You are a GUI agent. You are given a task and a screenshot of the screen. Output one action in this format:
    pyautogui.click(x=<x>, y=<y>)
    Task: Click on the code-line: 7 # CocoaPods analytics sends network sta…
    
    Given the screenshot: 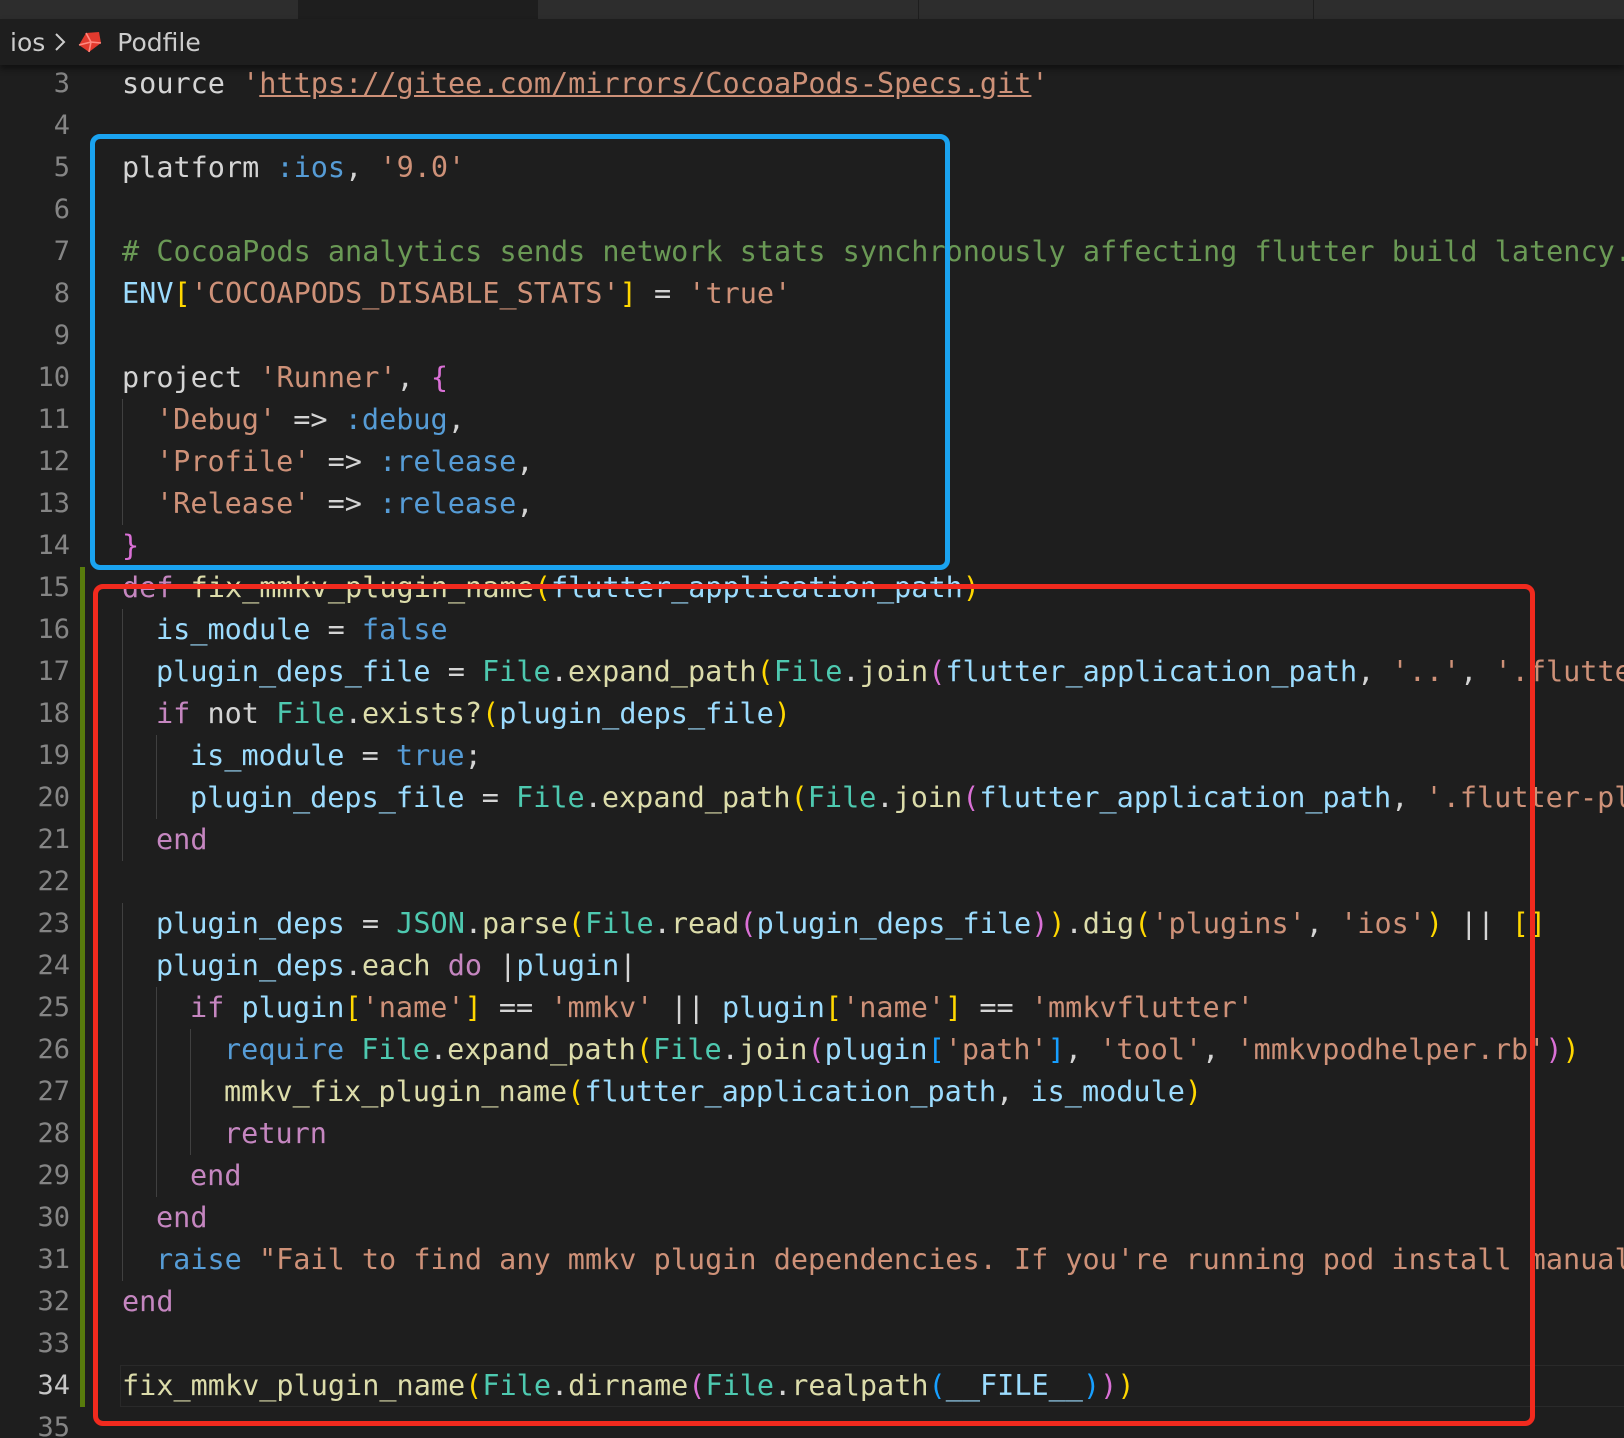 What is the action you would take?
    pyautogui.click(x=812, y=252)
    